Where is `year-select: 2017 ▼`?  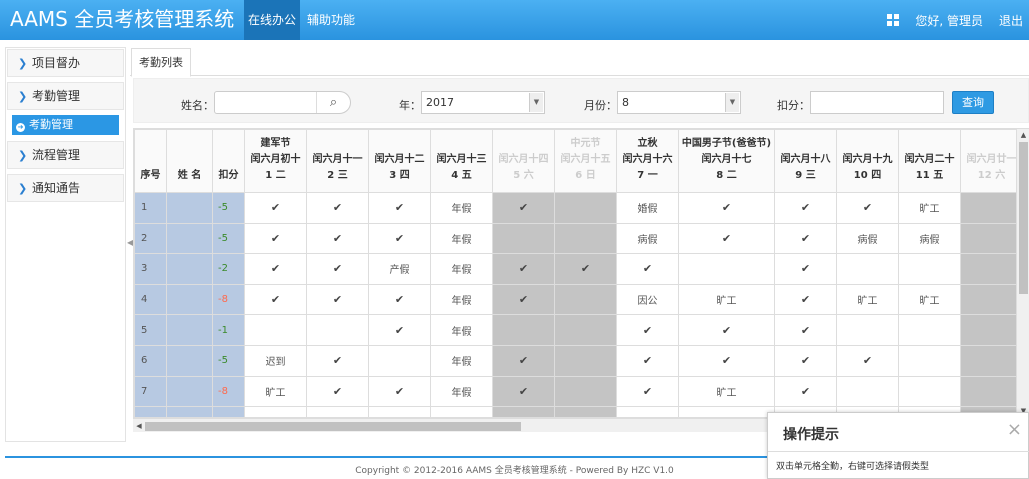 year-select: 2017 ▼ is located at coordinates (483, 102).